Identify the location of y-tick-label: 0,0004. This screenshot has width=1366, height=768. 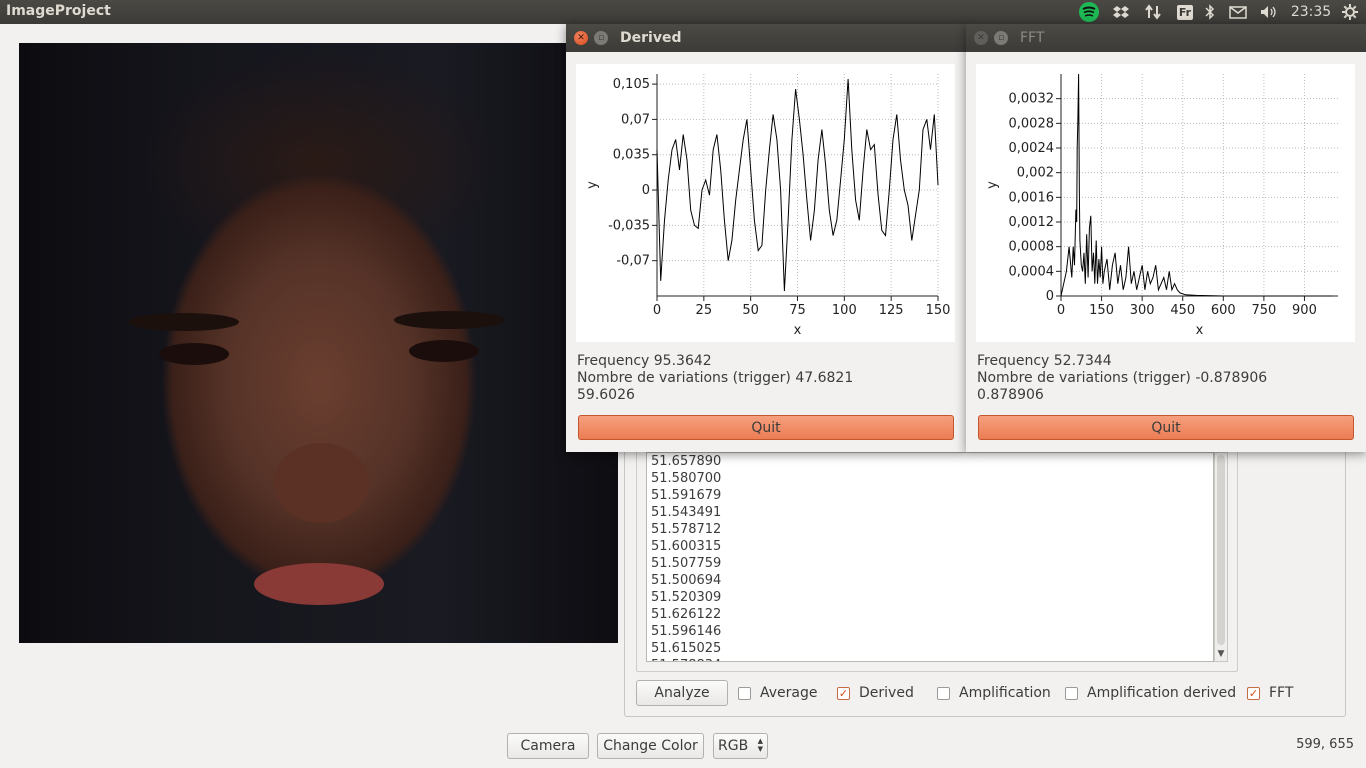
(1032, 271).